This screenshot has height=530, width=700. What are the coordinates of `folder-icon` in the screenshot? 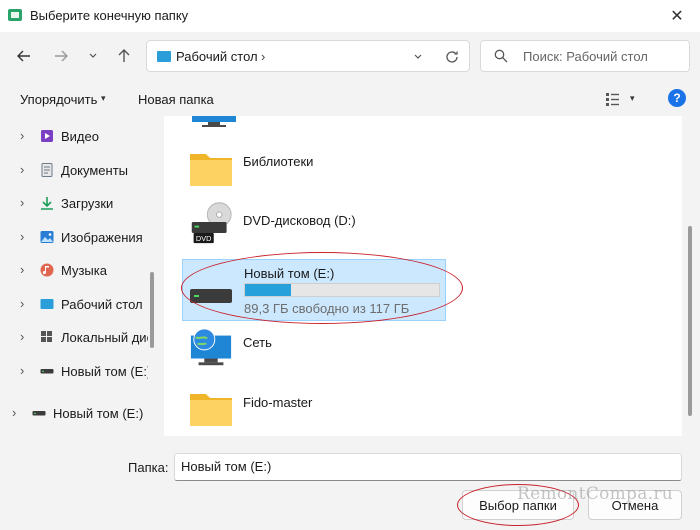 It's located at (211, 410).